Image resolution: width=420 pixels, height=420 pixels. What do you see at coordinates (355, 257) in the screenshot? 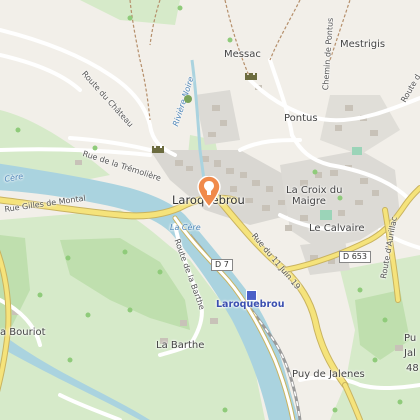
I see `road-shield-d653: D 653` at bounding box center [355, 257].